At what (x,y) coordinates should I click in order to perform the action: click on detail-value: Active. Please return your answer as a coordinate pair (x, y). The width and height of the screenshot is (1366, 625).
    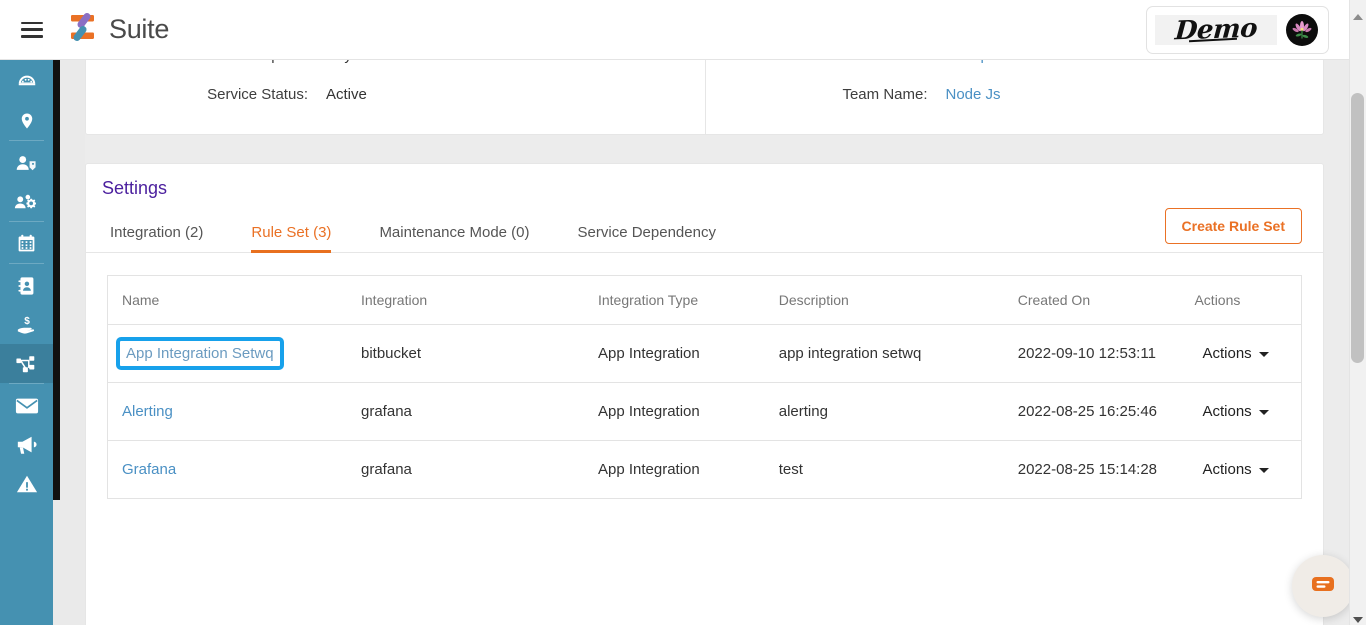
    Looking at the image, I should click on (346, 94).